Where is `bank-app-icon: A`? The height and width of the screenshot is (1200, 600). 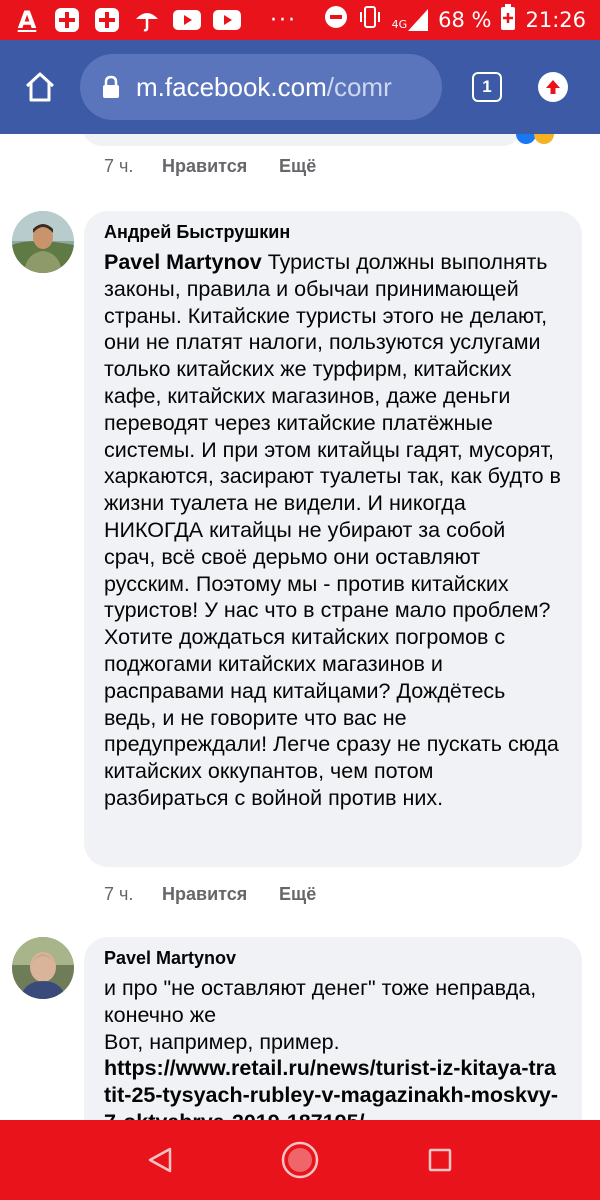
bank-app-icon: A is located at coordinates (27, 20).